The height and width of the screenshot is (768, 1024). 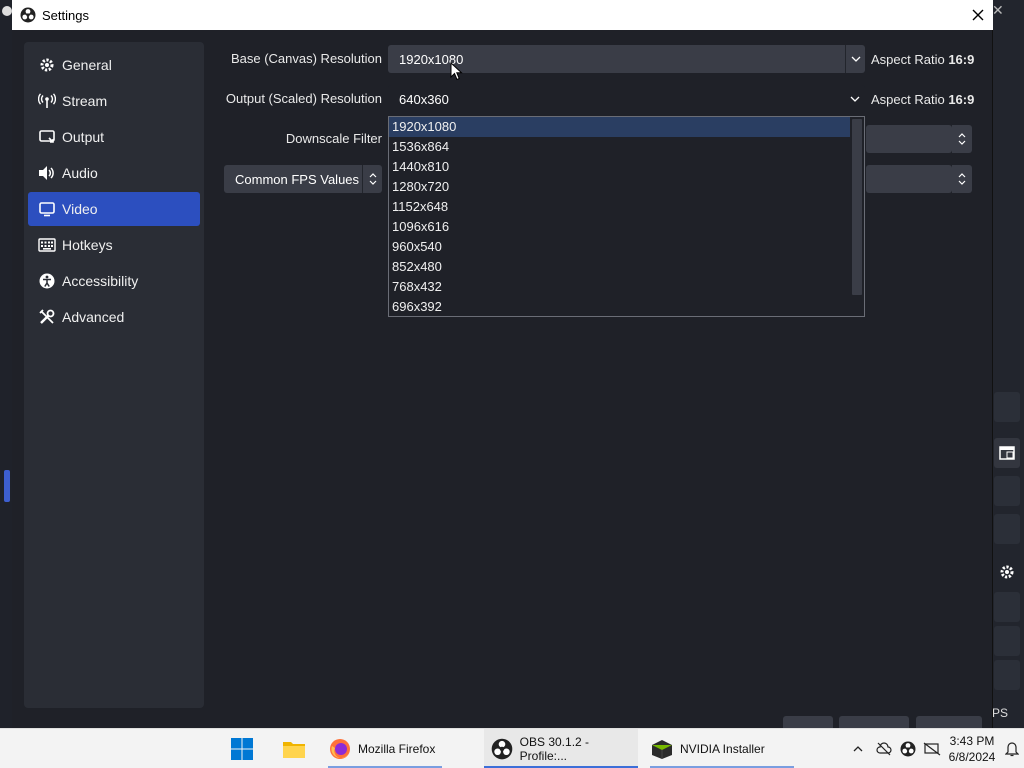 I want to click on sidebar-item-label: Advanced, so click(x=93, y=317).